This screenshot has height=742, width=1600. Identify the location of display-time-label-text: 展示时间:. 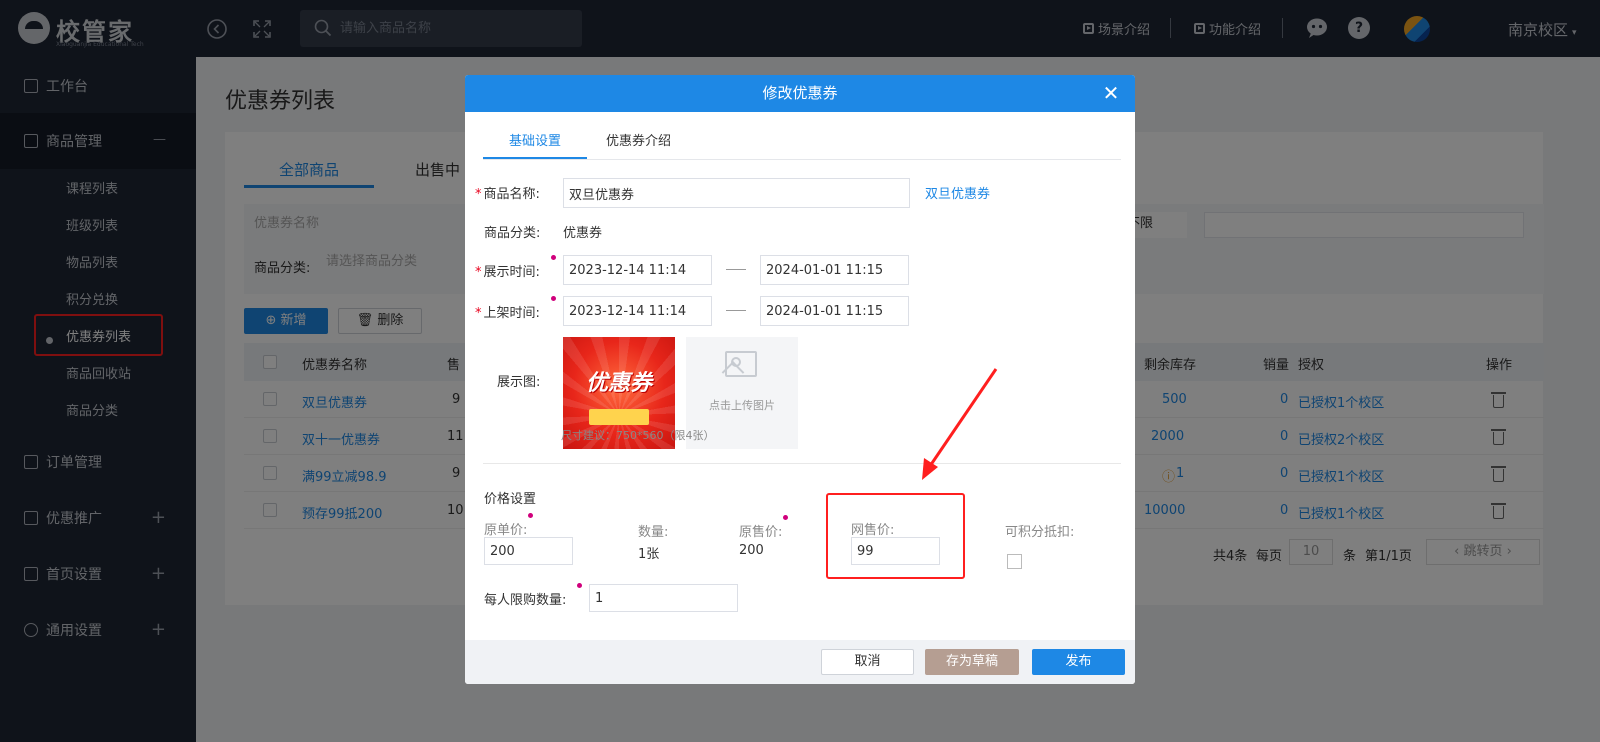
(511, 272).